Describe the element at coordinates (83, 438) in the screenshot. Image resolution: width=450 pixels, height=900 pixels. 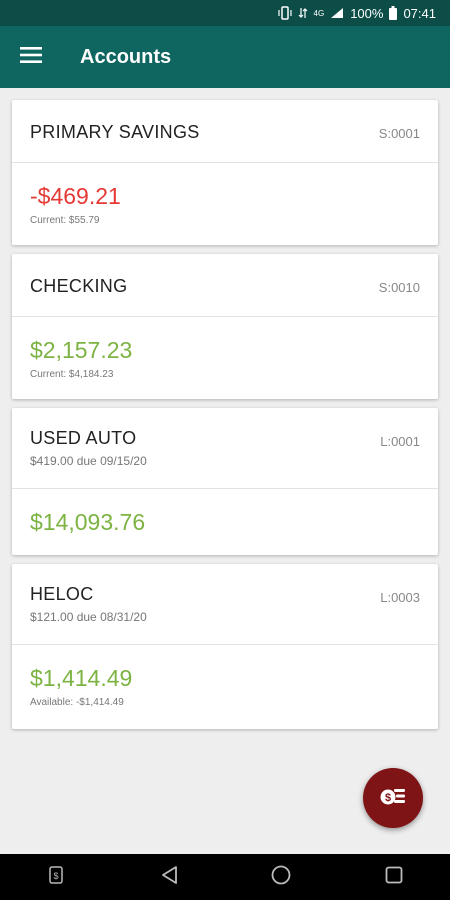
I see `account-name: USED AUTO` at that location.